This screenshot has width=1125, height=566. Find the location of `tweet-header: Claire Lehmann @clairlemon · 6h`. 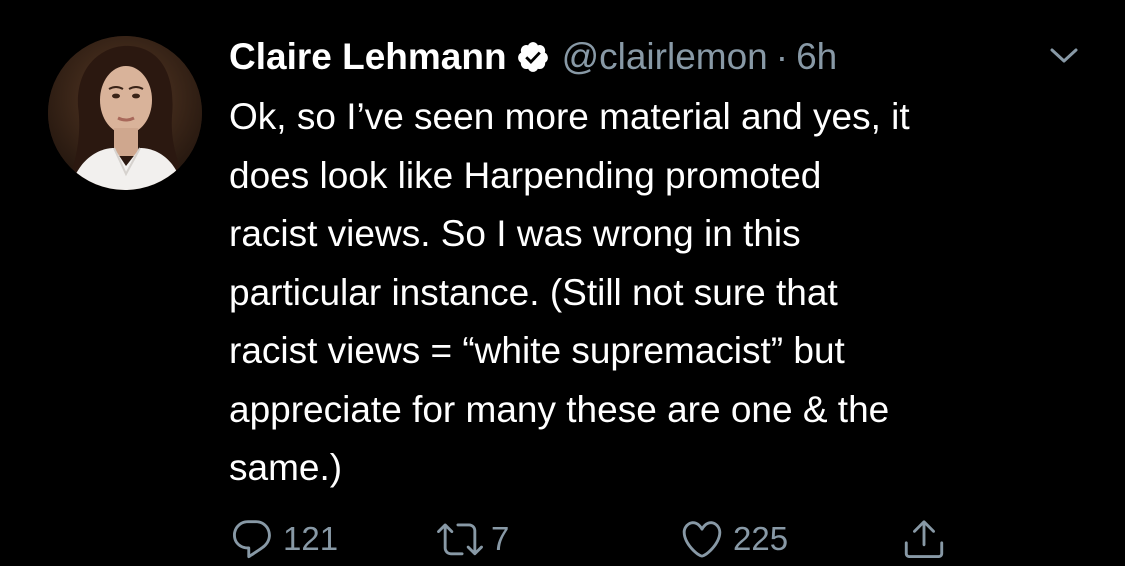

tweet-header: Claire Lehmann @clairlemon · 6h is located at coordinates (533, 57).